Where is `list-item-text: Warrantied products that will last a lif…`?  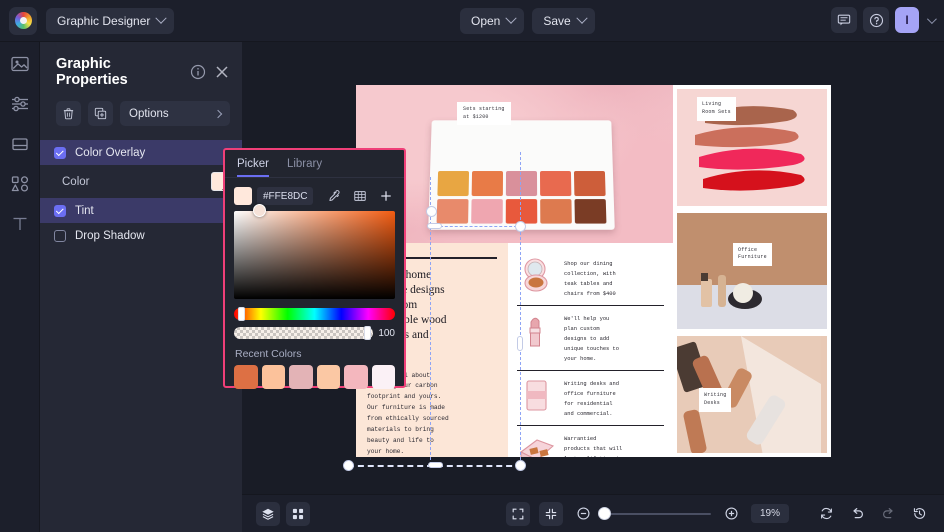 list-item-text: Warrantied products that will last a lif… is located at coordinates (593, 446).